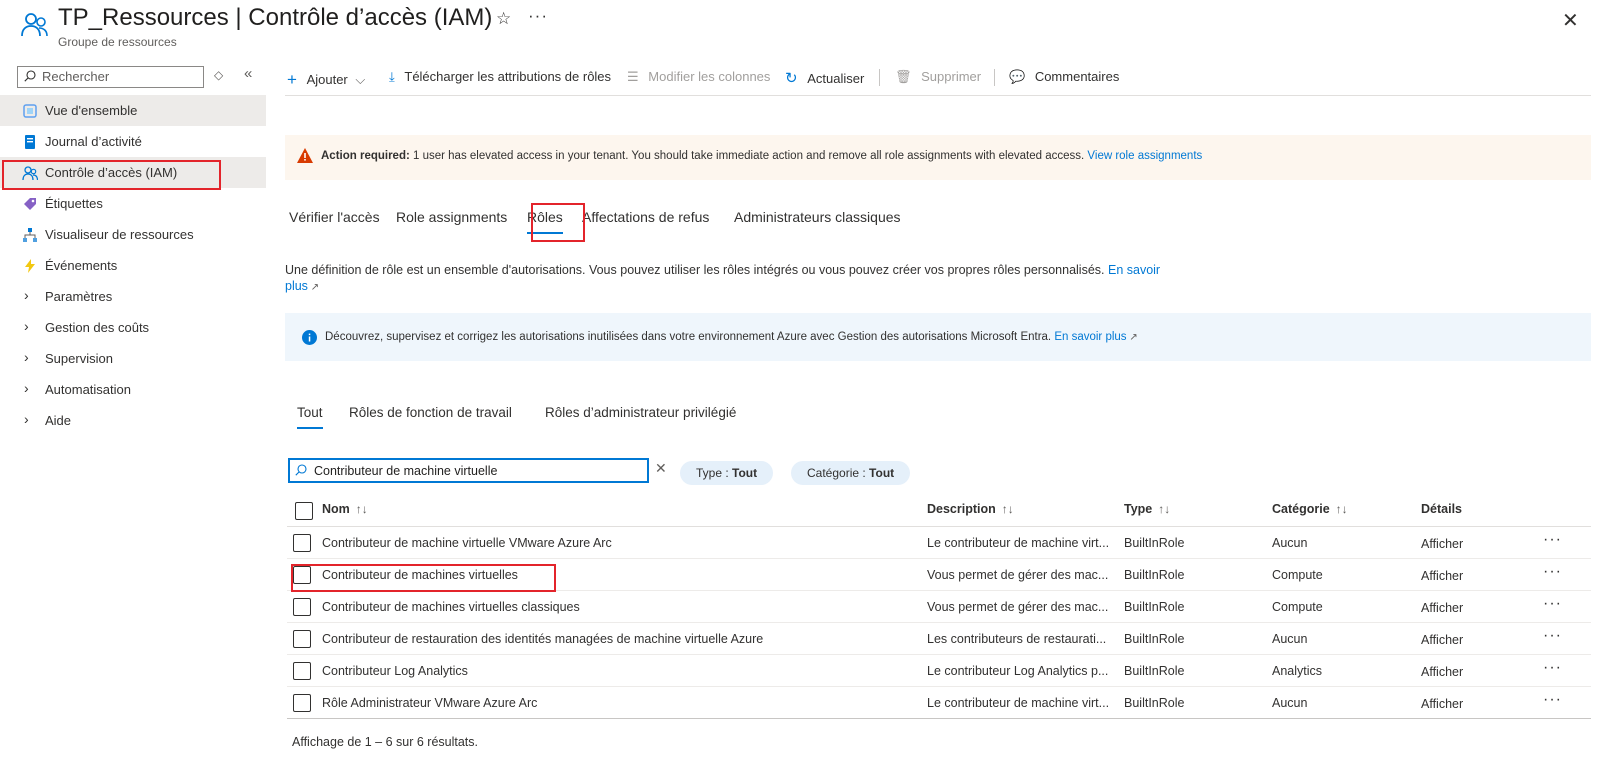  I want to click on category-filter-pill: Catégorie : Tout, so click(851, 473).